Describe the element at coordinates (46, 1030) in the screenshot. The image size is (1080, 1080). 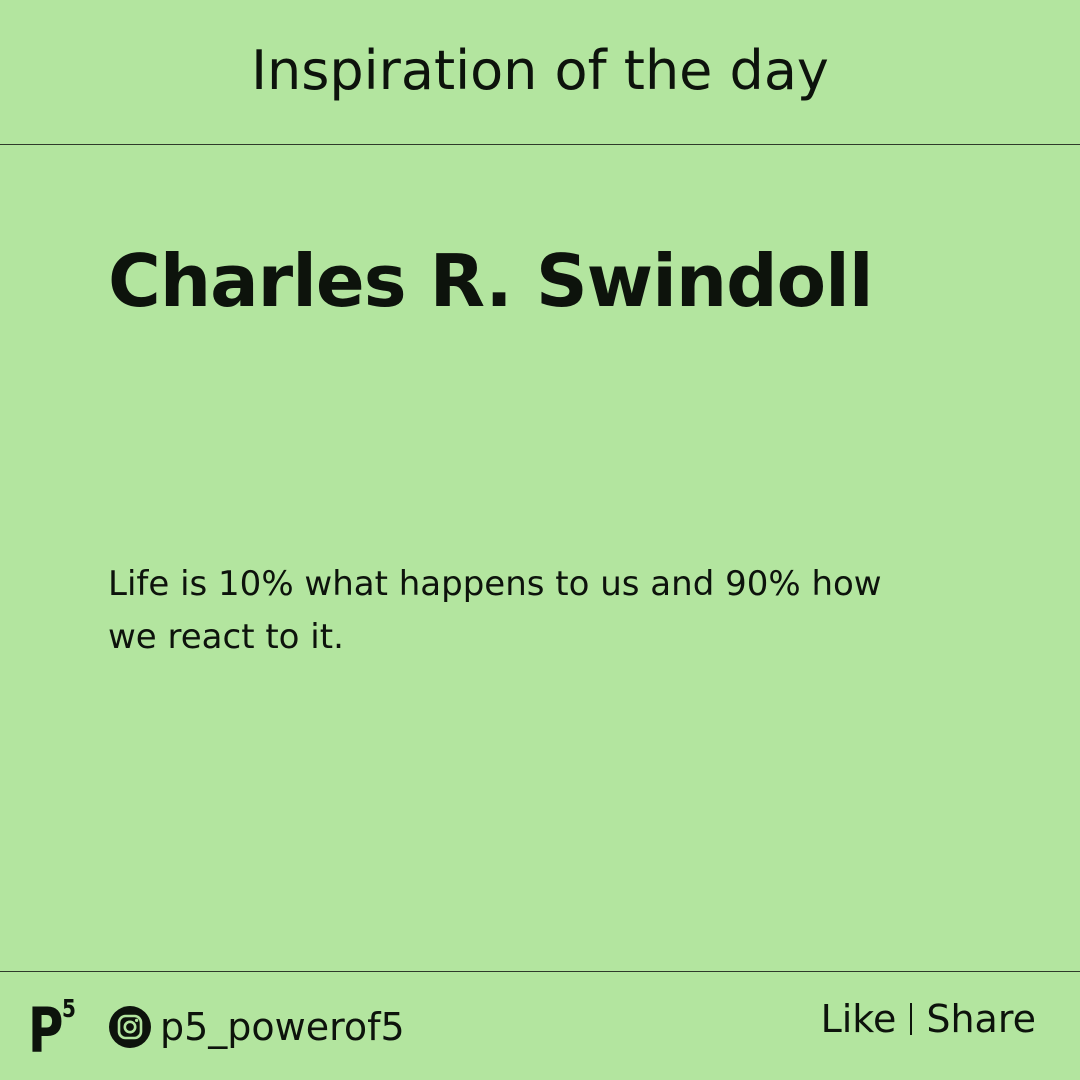
I see `logo-letter: P` at that location.